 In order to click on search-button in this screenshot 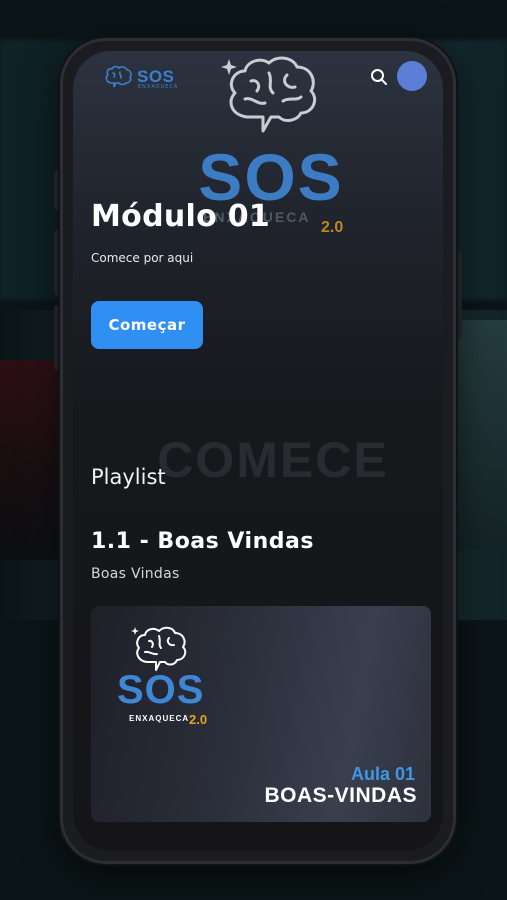, I will do `click(379, 77)`.